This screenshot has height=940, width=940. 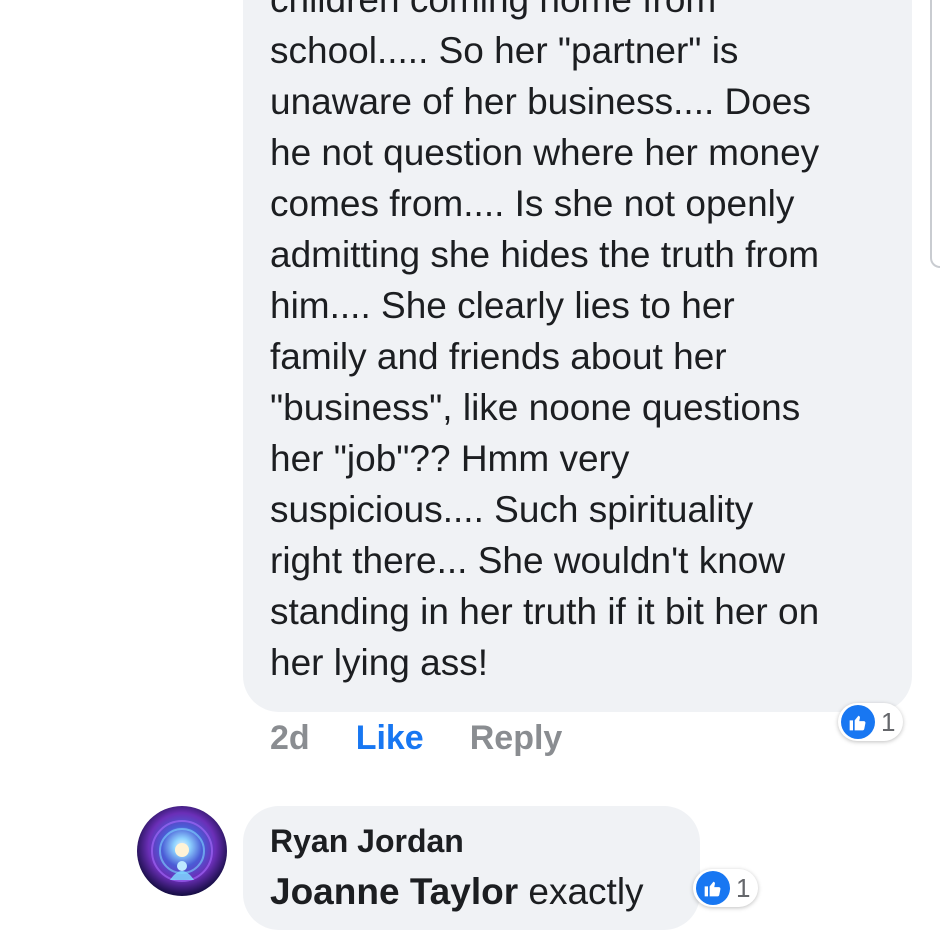 I want to click on comment-actions: 2d Like Reply, so click(x=416, y=738).